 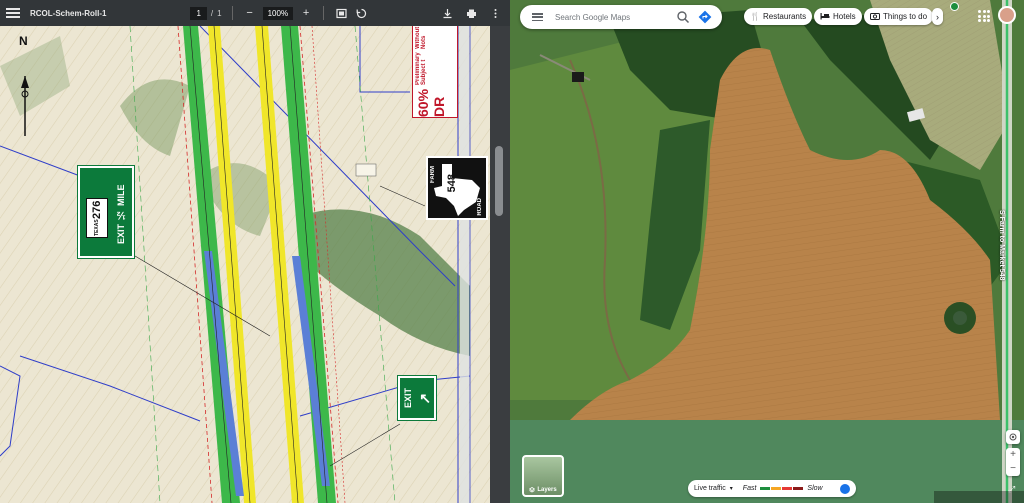 I want to click on route-number-548: 548, so click(x=452, y=183).